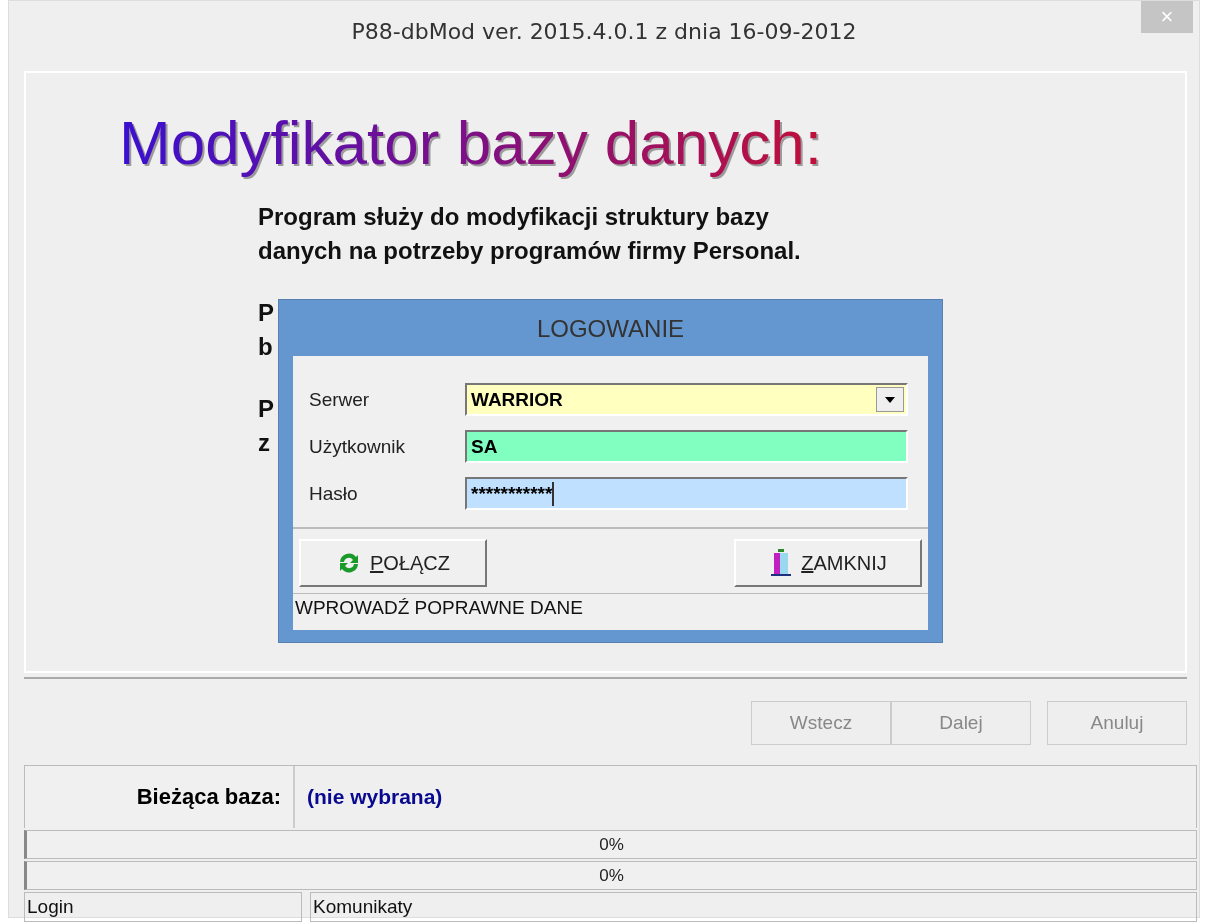 This screenshot has height=924, width=1208. What do you see at coordinates (393, 563) in the screenshot?
I see `connect-button: POŁĄCZ` at bounding box center [393, 563].